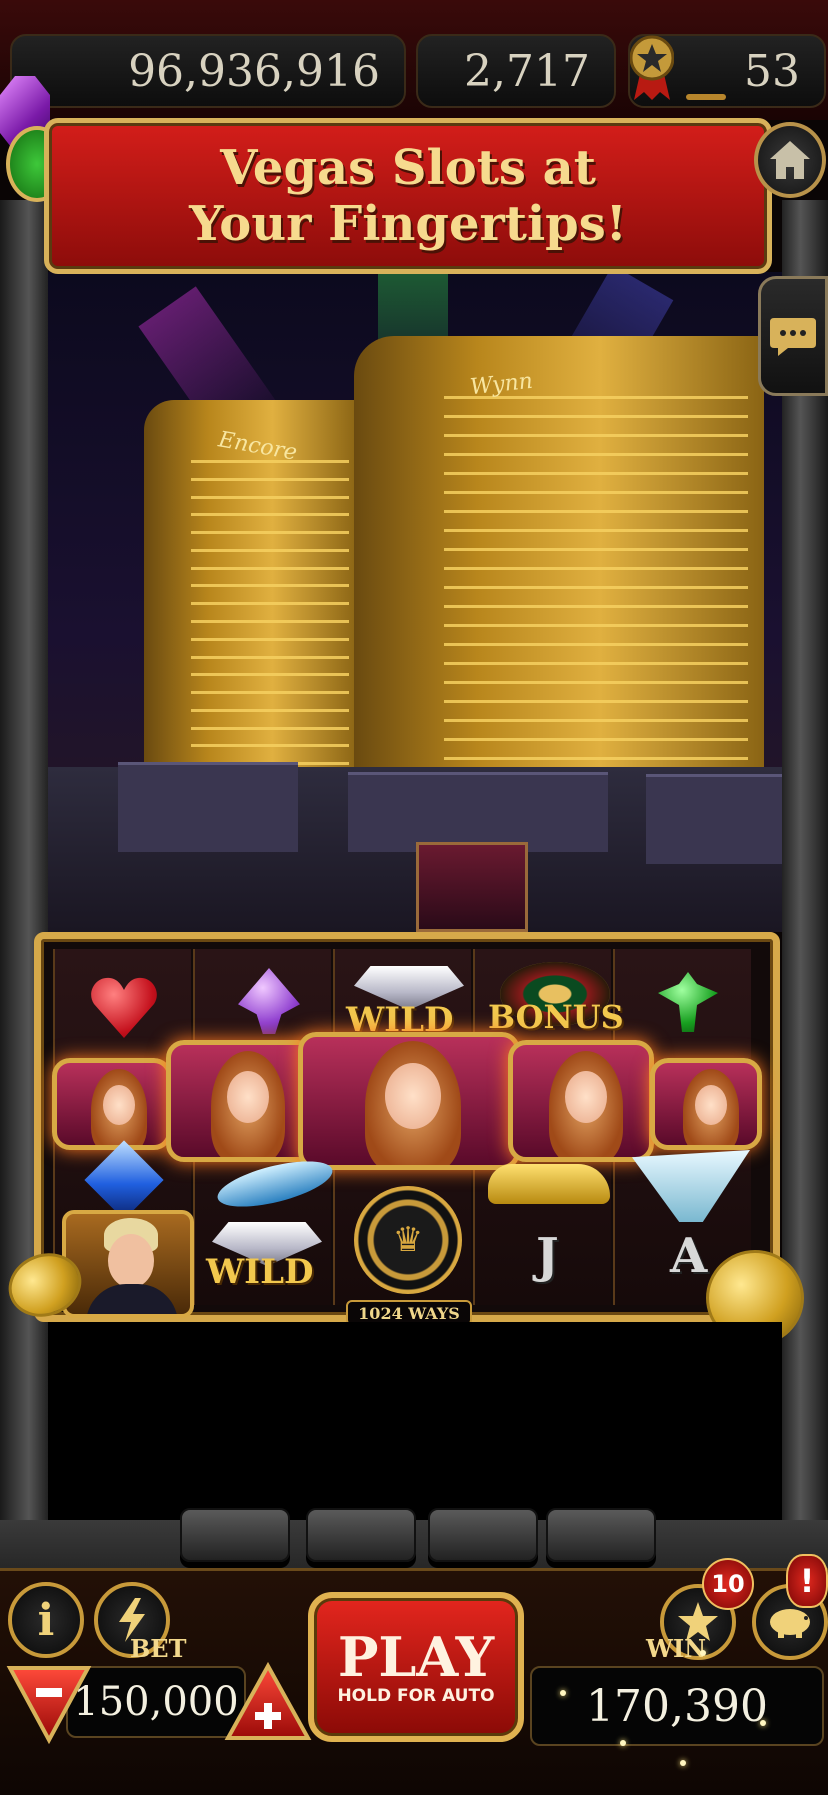 This screenshot has width=828, height=1795. Describe the element at coordinates (652, 67) in the screenshot. I see `star-medal-icon` at that location.